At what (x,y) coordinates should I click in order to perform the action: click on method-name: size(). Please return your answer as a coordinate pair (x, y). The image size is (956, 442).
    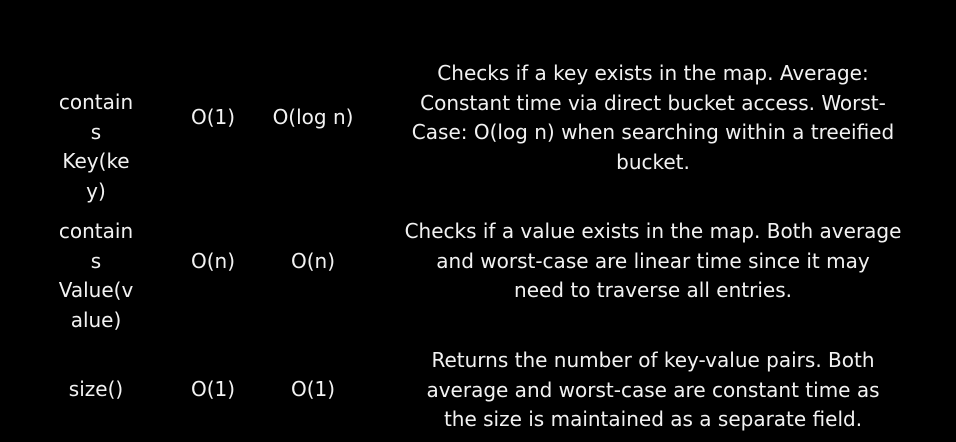
    Looking at the image, I should click on (96, 390).